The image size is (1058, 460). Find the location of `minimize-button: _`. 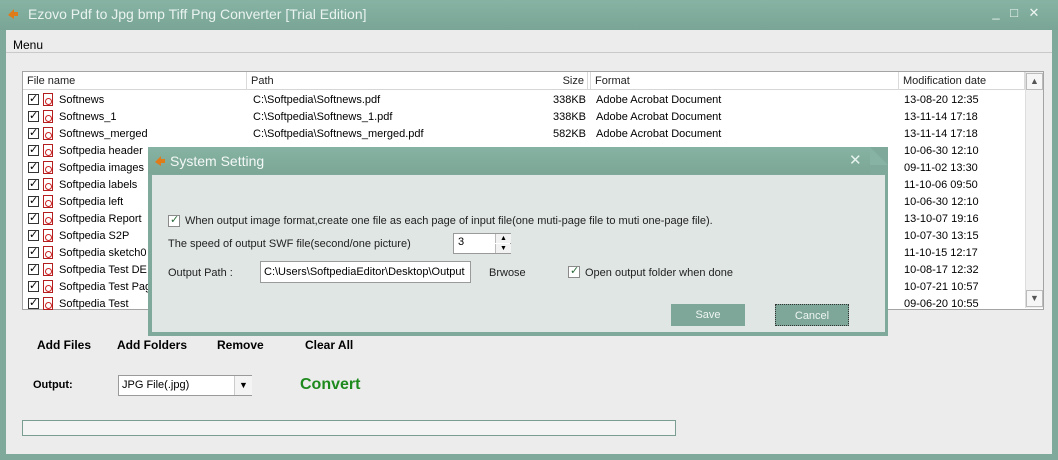

minimize-button: _ is located at coordinates (996, 13).